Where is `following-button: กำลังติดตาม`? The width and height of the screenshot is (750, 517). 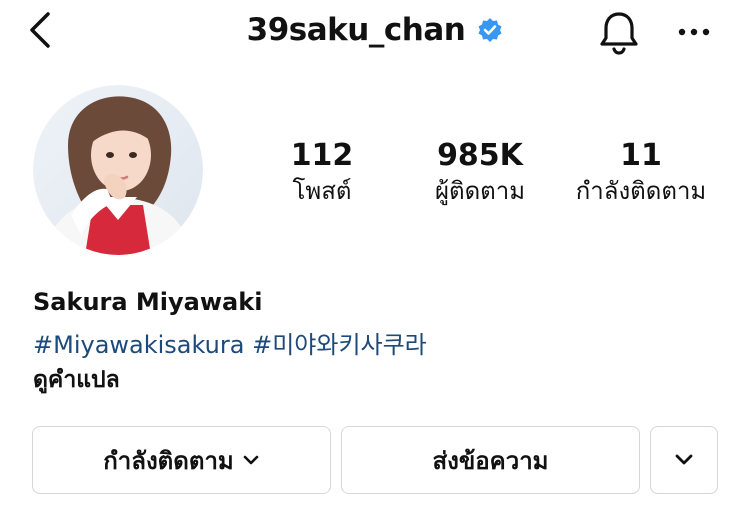
following-button: กำลังติดตาม is located at coordinates (181, 460).